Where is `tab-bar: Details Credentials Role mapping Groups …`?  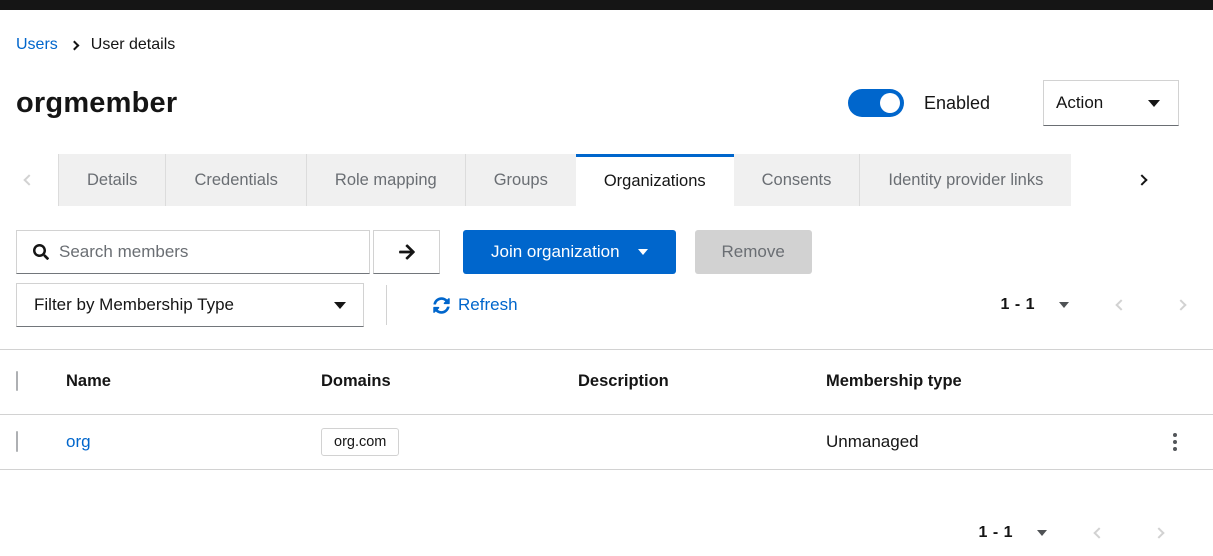 tab-bar: Details Credentials Role mapping Groups … is located at coordinates (606, 180).